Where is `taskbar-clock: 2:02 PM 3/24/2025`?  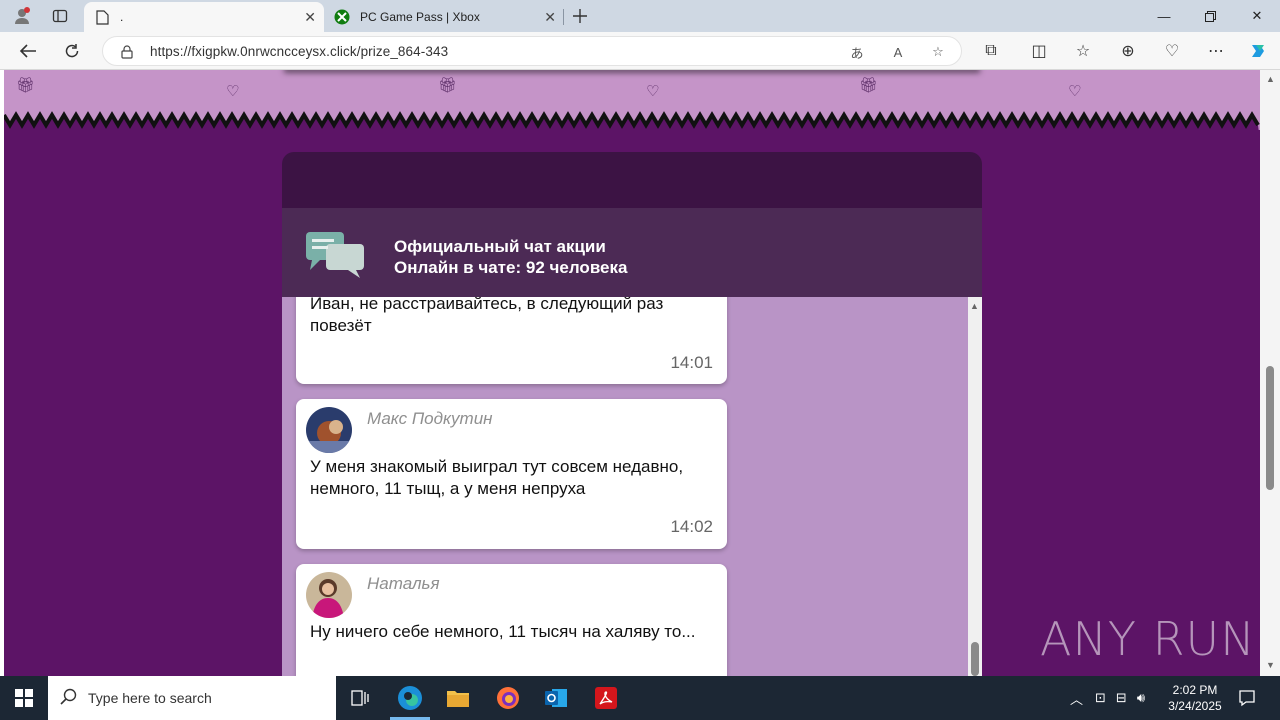 taskbar-clock: 2:02 PM 3/24/2025 is located at coordinates (1195, 698).